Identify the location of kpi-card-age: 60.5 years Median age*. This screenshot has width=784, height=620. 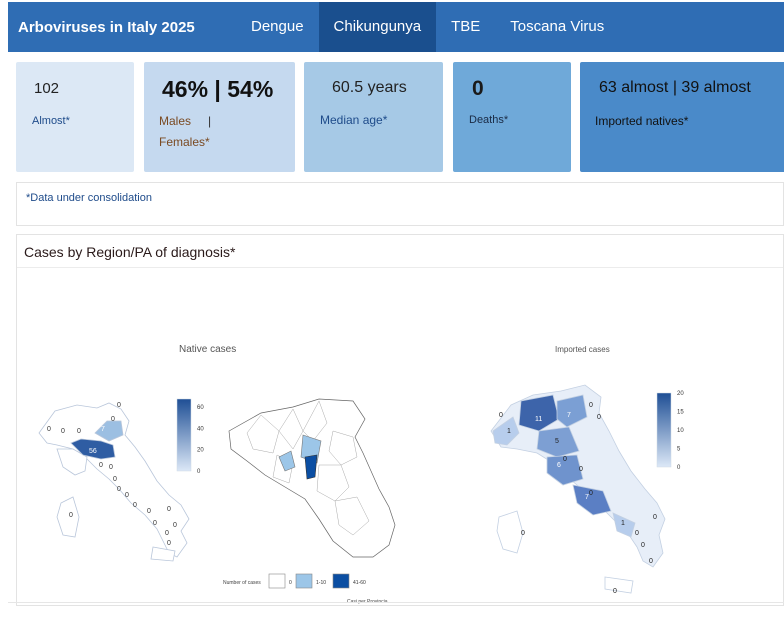
(373, 117).